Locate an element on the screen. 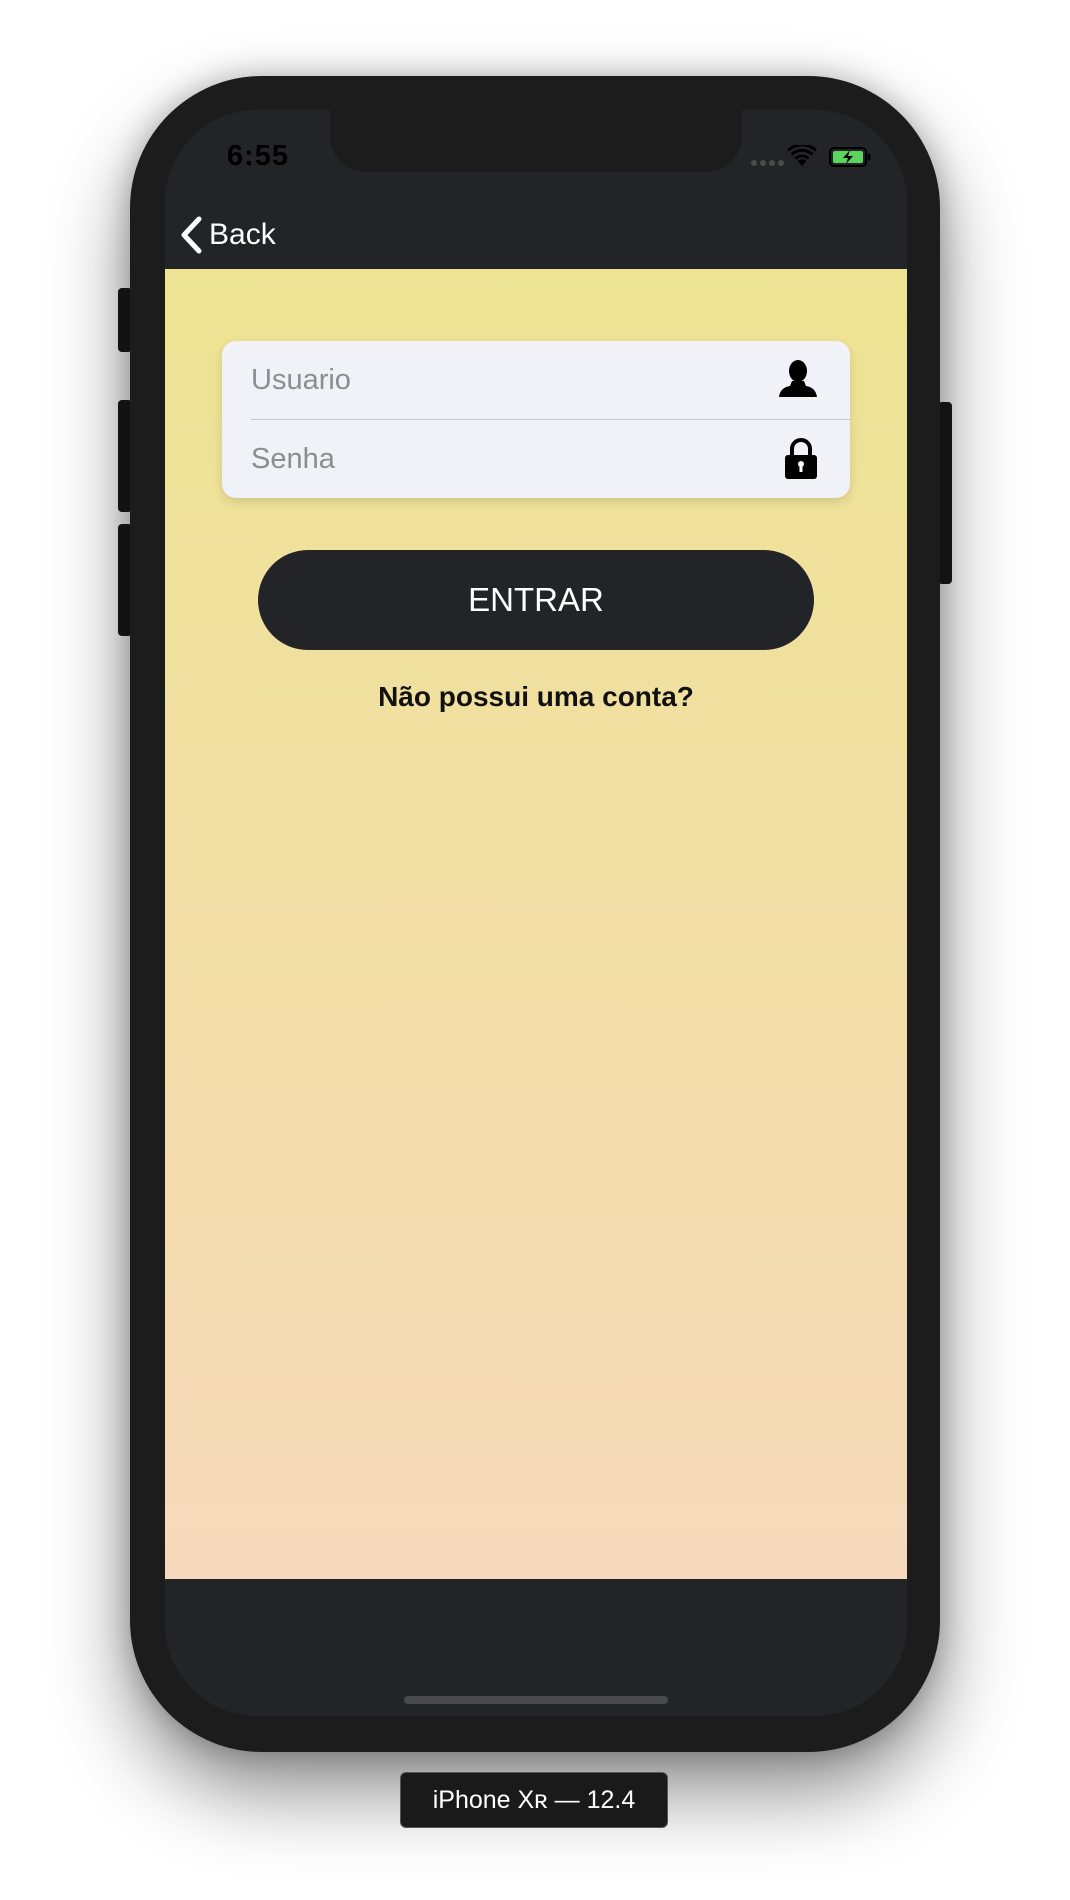 Image resolution: width=1070 pixels, height=1900 pixels. back-button: Back is located at coordinates (227, 235).